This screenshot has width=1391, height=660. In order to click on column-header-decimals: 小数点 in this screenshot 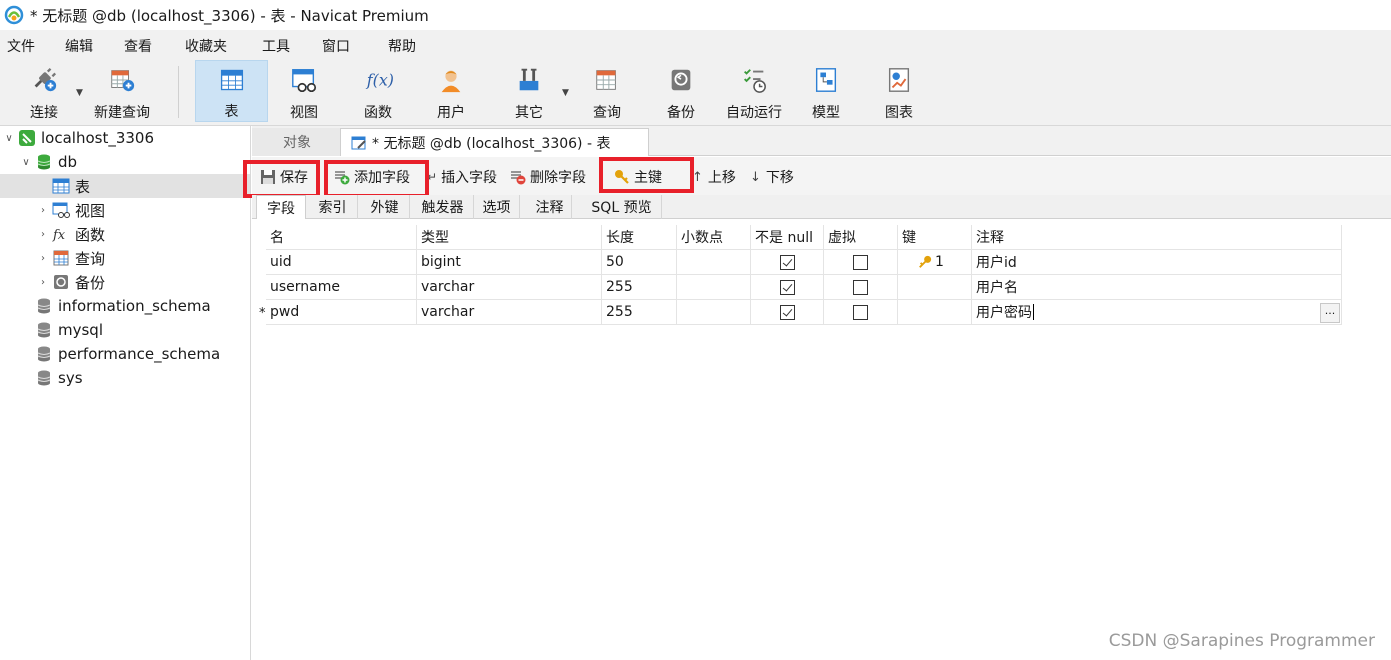, I will do `click(714, 237)`.